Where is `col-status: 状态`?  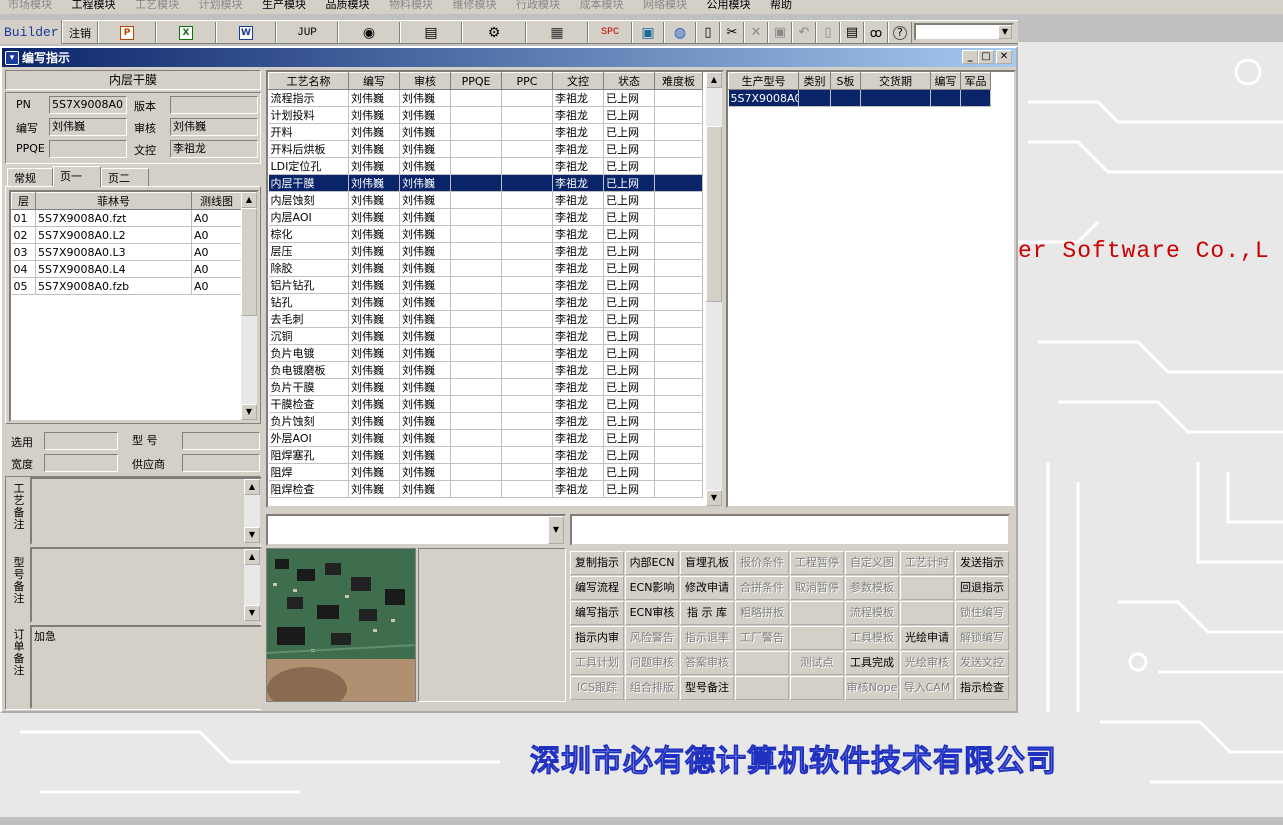 col-status: 状态 is located at coordinates (629, 81).